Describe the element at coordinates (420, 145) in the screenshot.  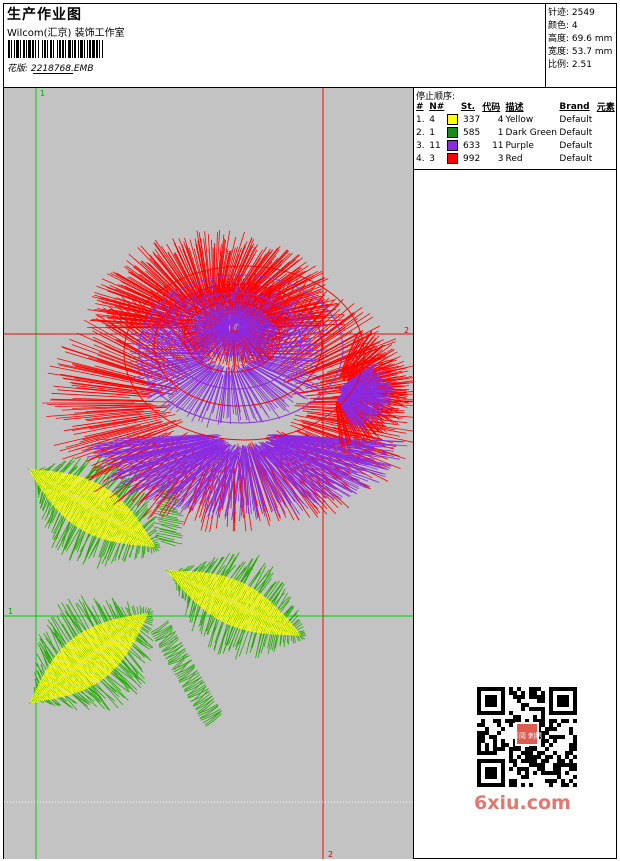
I see `cell-idx: 3.` at that location.